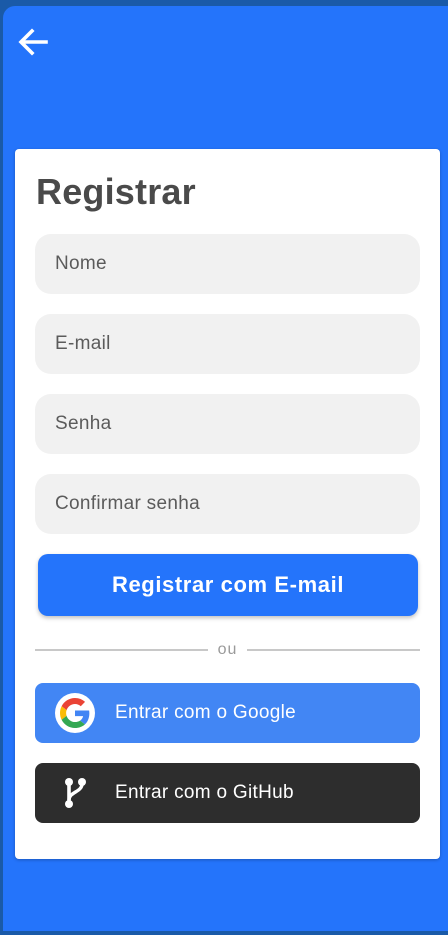 The width and height of the screenshot is (448, 935). What do you see at coordinates (227, 344) in the screenshot?
I see `email-field` at bounding box center [227, 344].